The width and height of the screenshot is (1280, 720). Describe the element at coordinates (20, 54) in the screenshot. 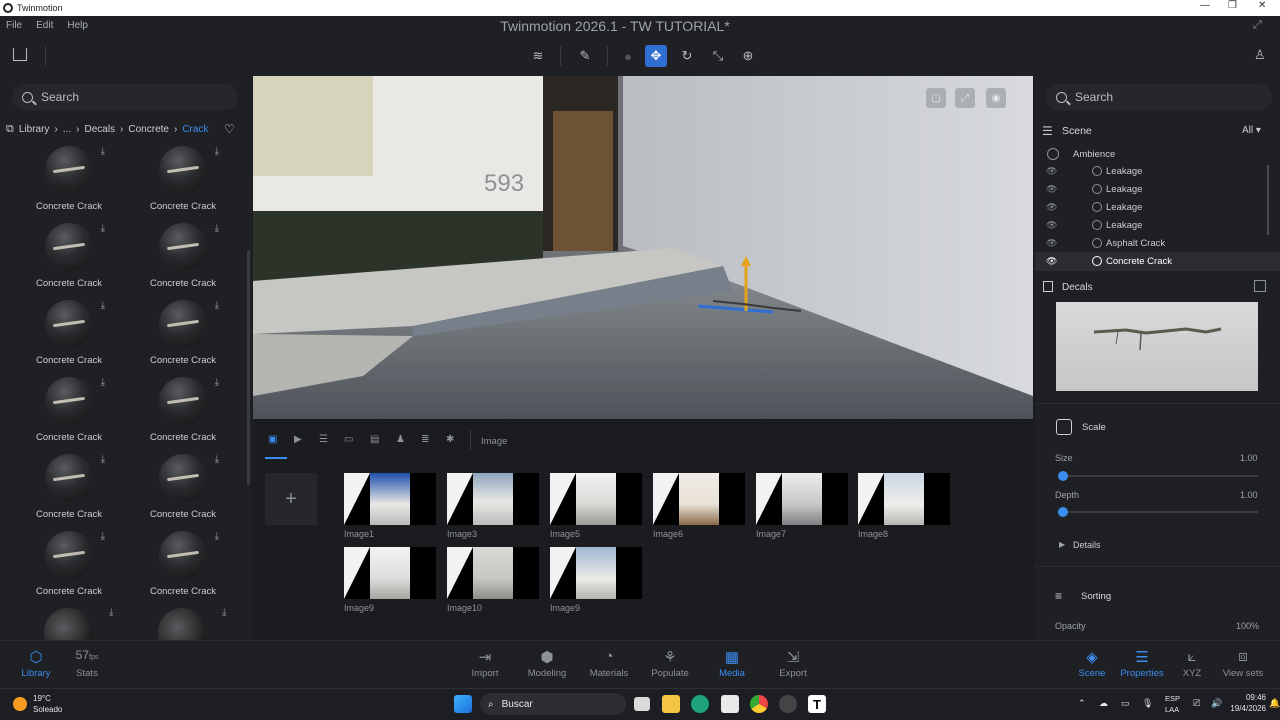

I see `home-icon` at that location.